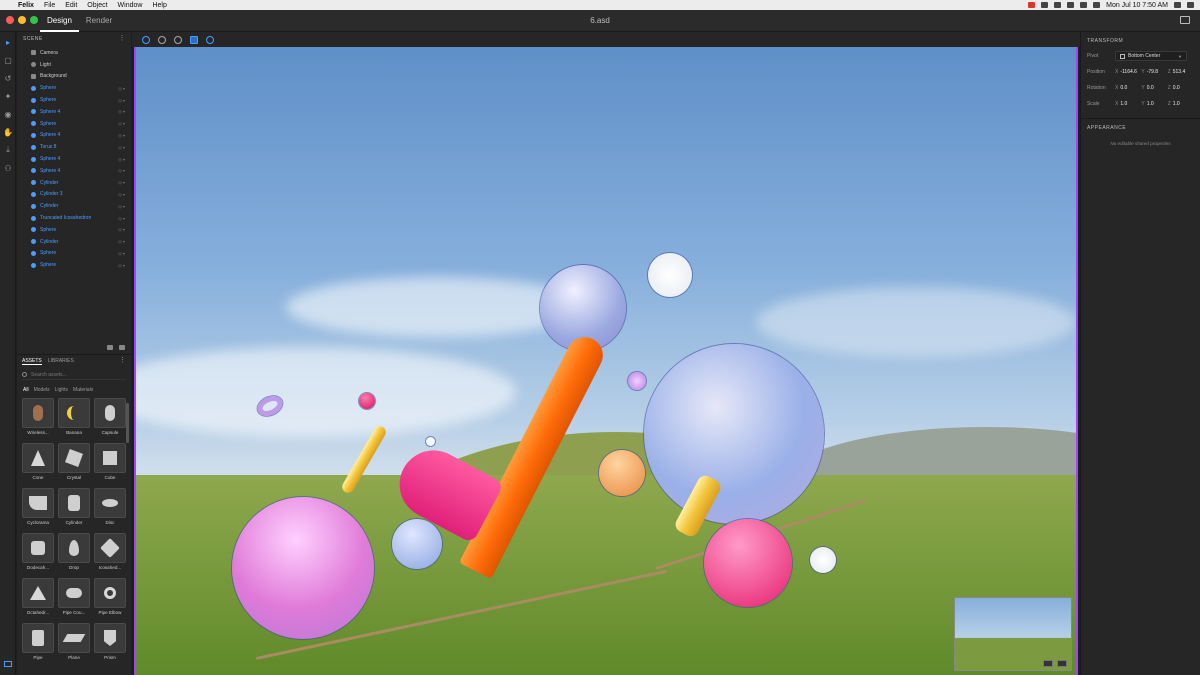 This screenshot has height=675, width=1200. I want to click on volume-icon, so click(1084, 5).